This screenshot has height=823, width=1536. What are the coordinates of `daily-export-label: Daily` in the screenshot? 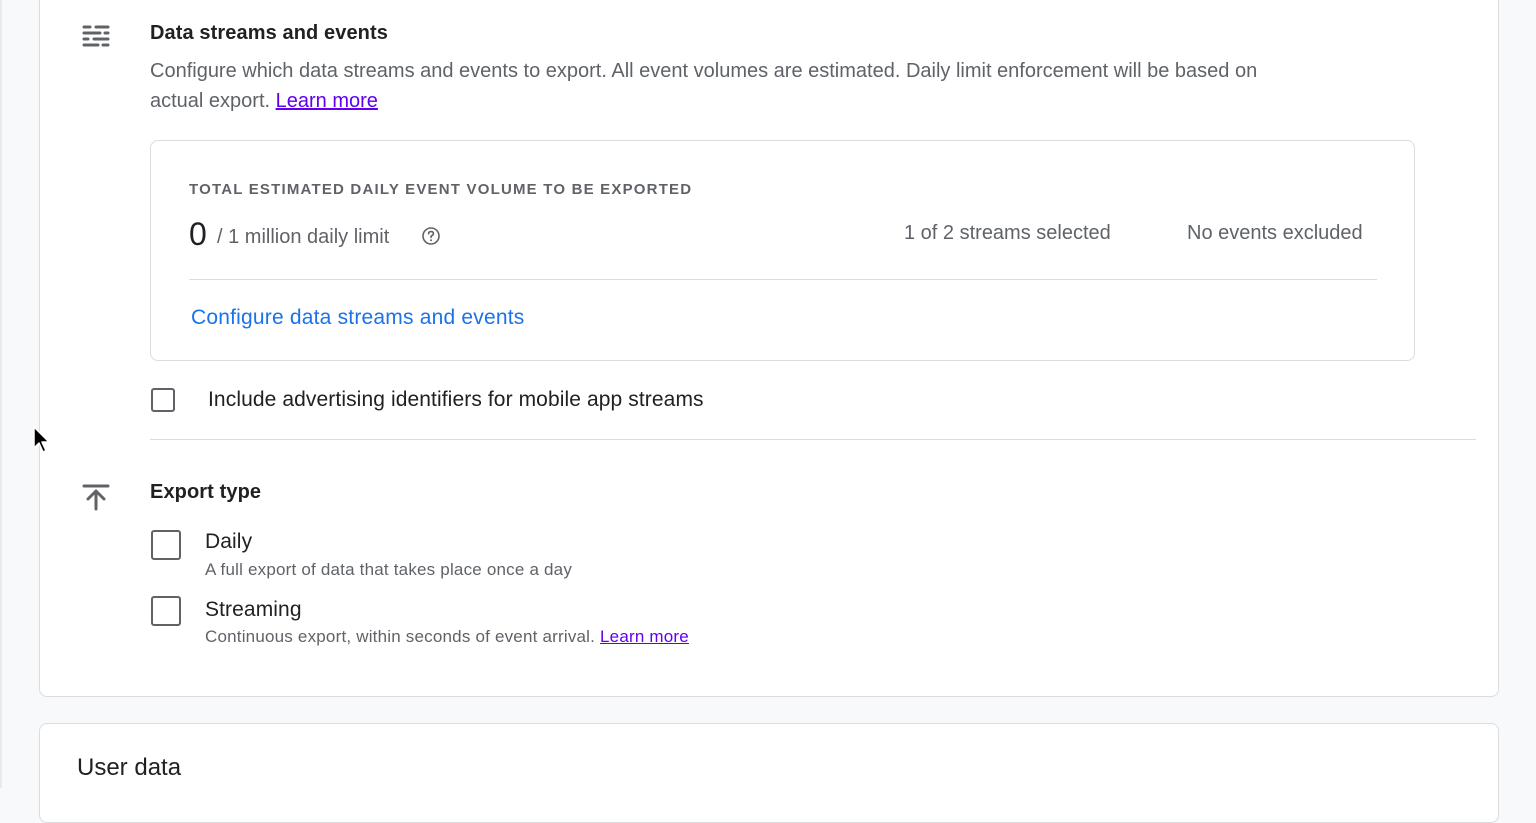 It's located at (229, 541).